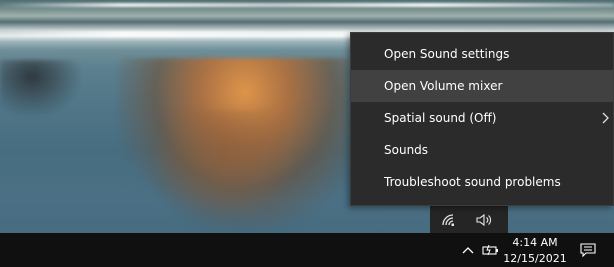  Describe the element at coordinates (406, 150) in the screenshot. I see `menu-item-label: Sounds` at that location.